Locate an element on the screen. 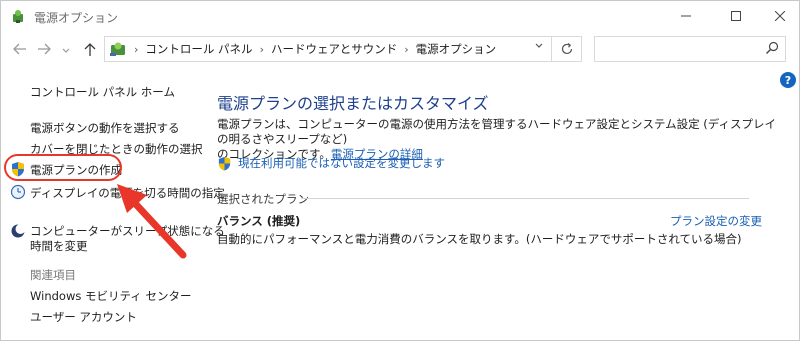 The image size is (800, 341). maximize-icon is located at coordinates (736, 16).